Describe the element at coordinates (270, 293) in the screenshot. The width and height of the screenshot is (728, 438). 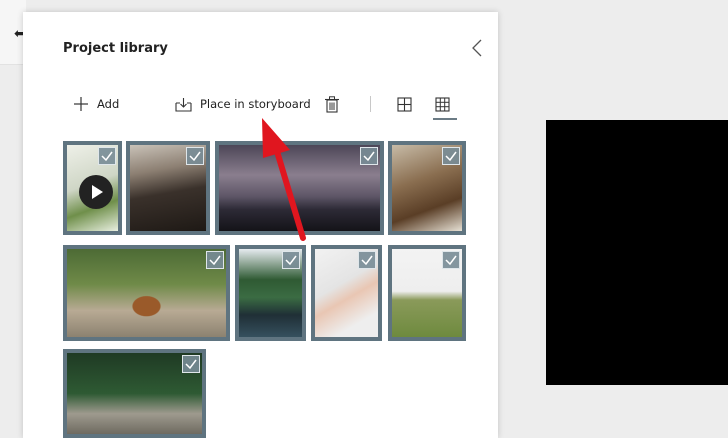
I see `media-thumbnail-forest-lake` at that location.